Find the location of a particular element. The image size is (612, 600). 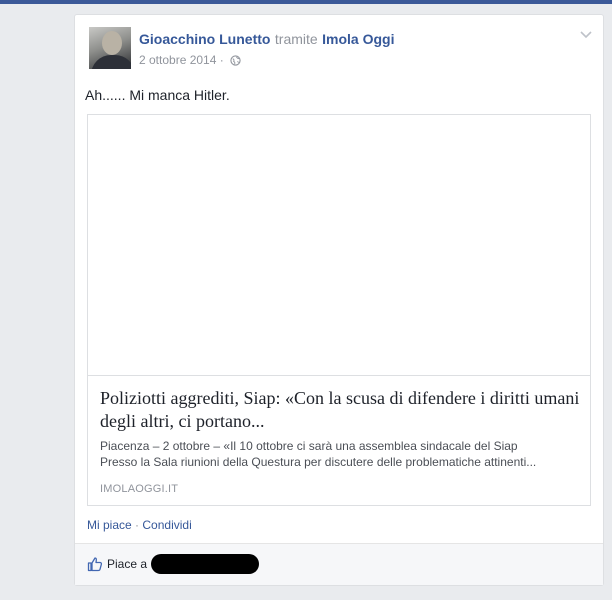

via-label: tramite is located at coordinates (296, 39).